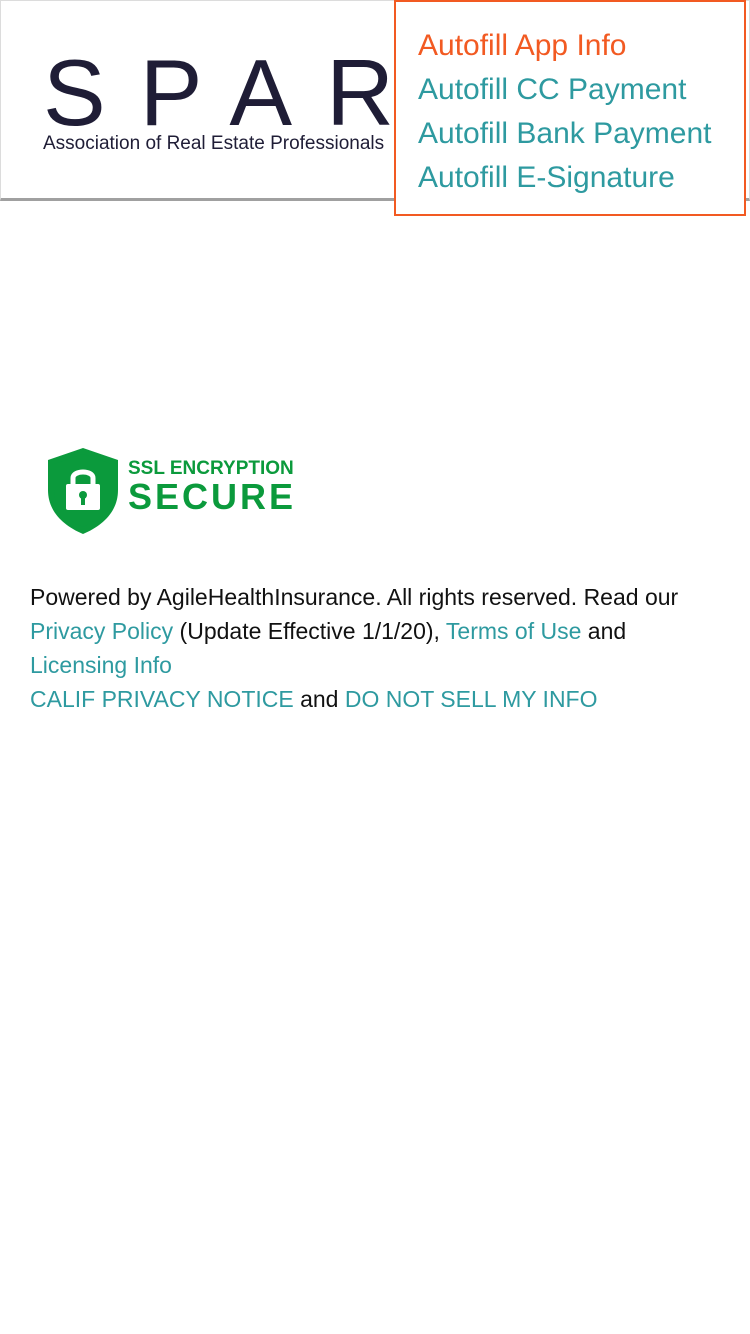 Image resolution: width=750 pixels, height=1334 pixels. Describe the element at coordinates (581, 46) in the screenshot. I see `autofill-app-info-link: Autofill App Info` at that location.